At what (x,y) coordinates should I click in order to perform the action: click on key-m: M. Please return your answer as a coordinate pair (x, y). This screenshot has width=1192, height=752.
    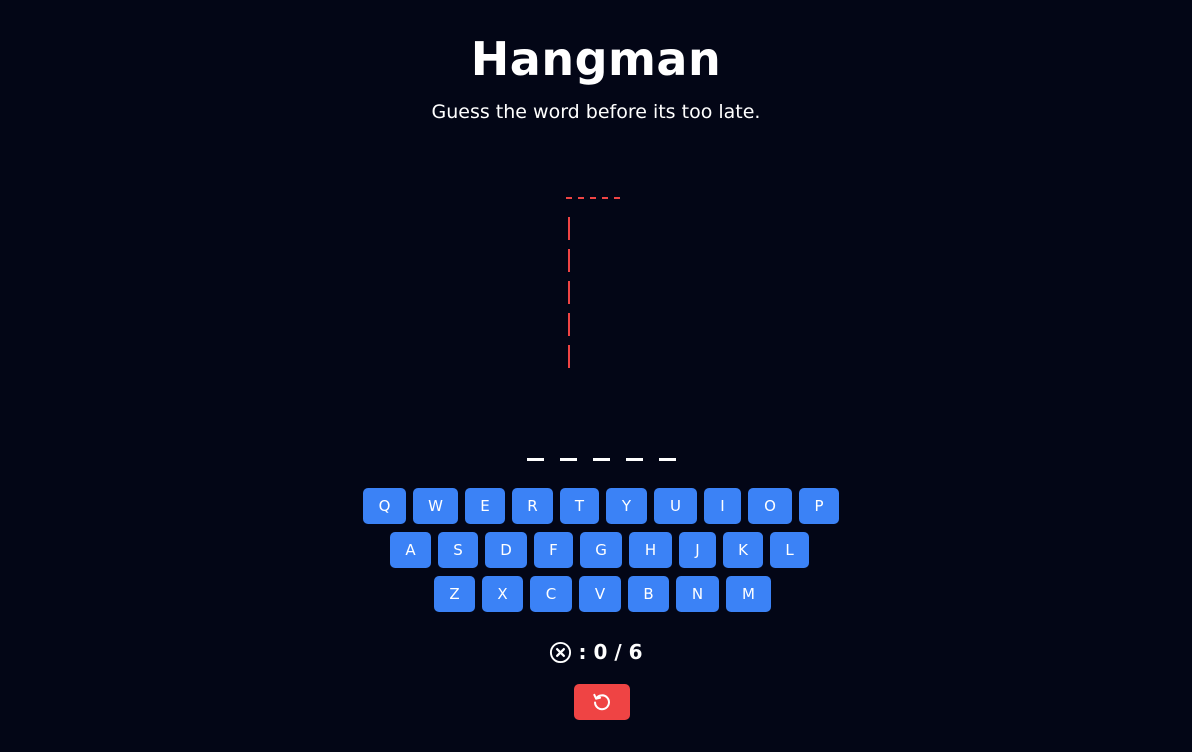
    Looking at the image, I should click on (748, 594).